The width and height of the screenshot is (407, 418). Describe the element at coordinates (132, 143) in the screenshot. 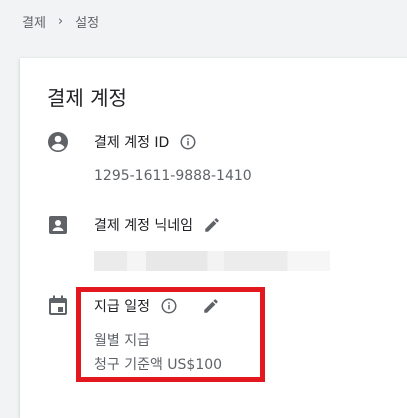

I see `account-id-label: 결제 계정 ID` at that location.